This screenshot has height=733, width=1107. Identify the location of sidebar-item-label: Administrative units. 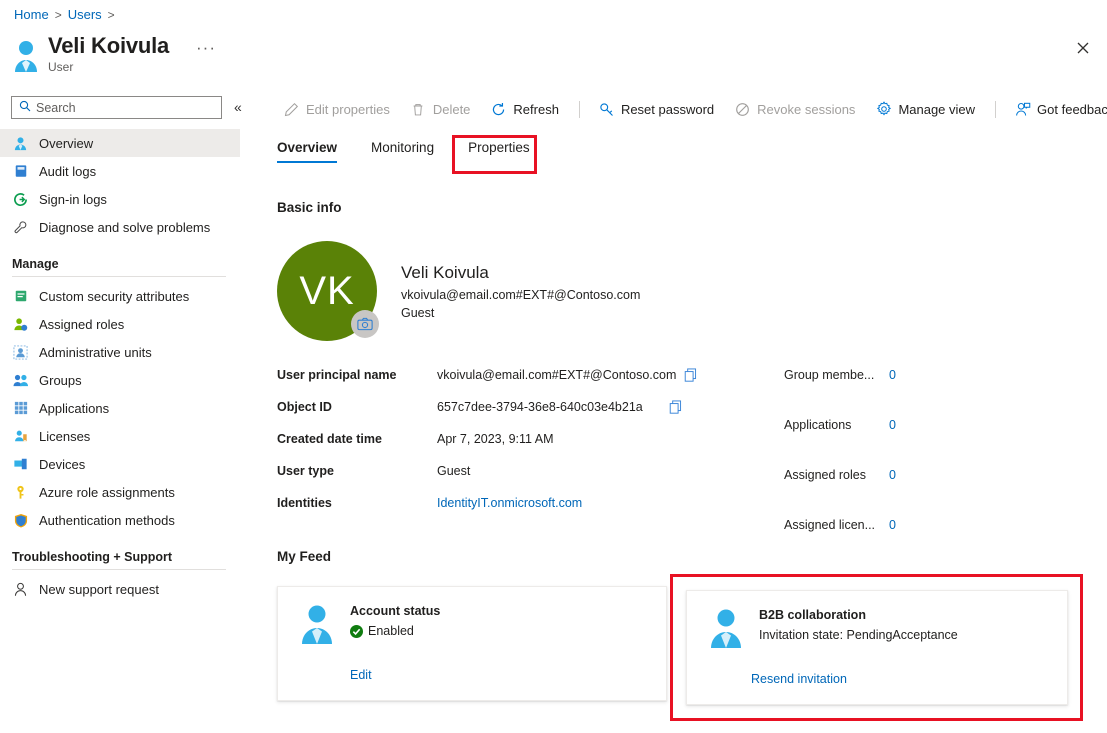
(95, 352).